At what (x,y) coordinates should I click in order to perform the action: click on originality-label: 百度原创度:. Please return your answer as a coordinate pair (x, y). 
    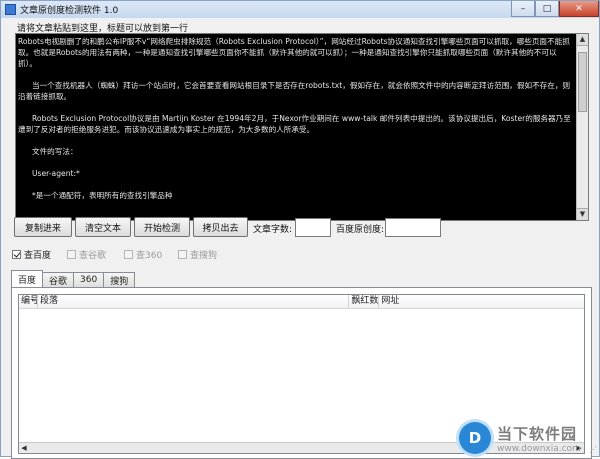
    Looking at the image, I should click on (360, 230).